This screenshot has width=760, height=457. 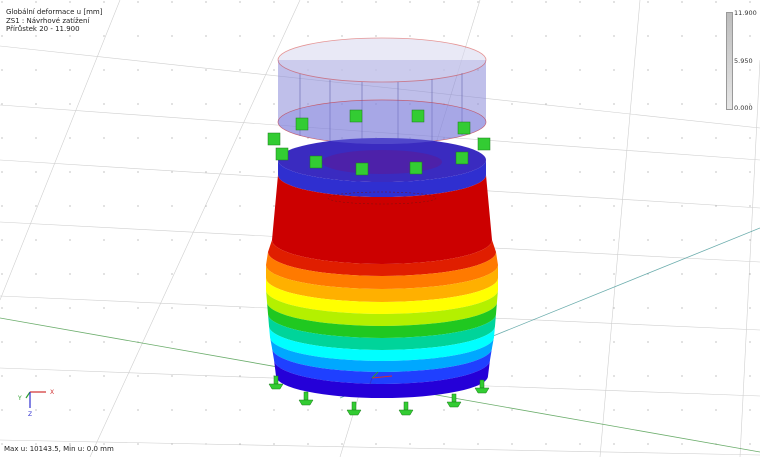 What do you see at coordinates (48, 20) in the screenshot?
I see `load-case-label: ZS1 : Návrhové zatížení` at bounding box center [48, 20].